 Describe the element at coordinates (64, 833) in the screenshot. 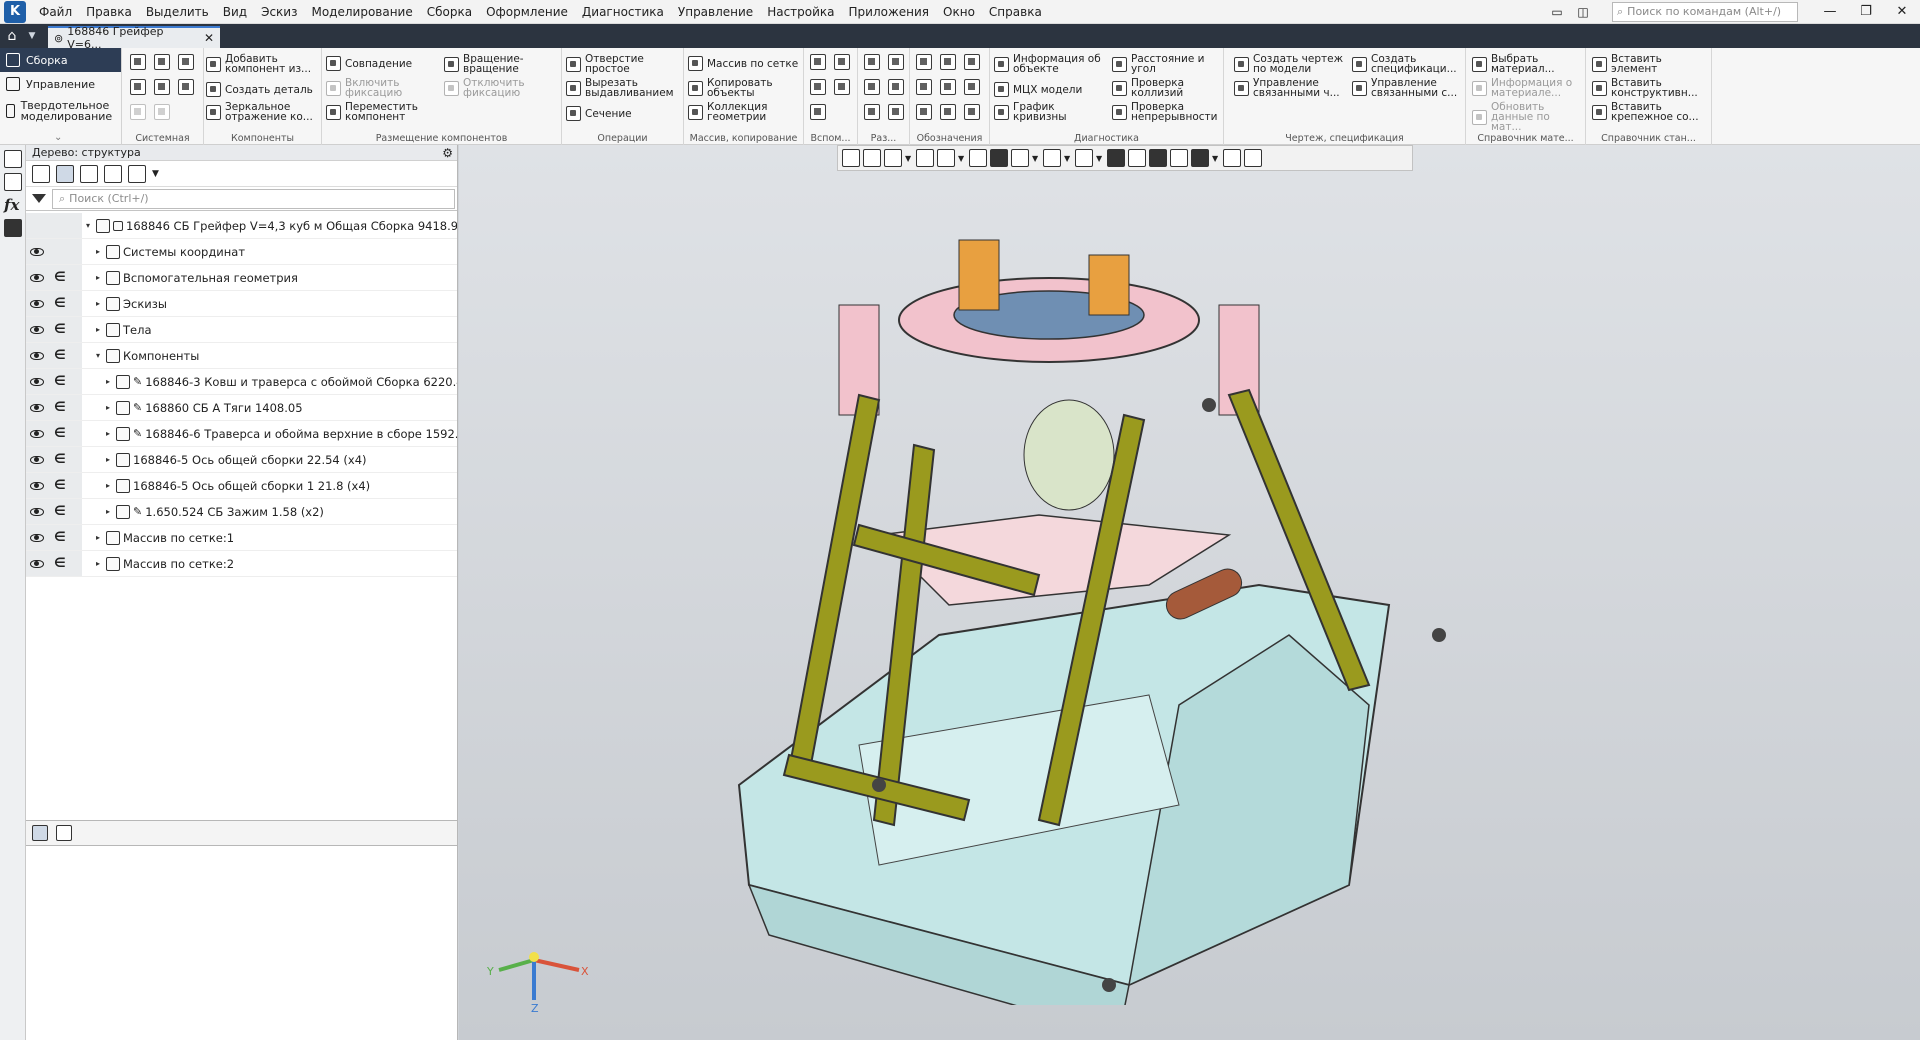

I see `list-tab-icon` at that location.